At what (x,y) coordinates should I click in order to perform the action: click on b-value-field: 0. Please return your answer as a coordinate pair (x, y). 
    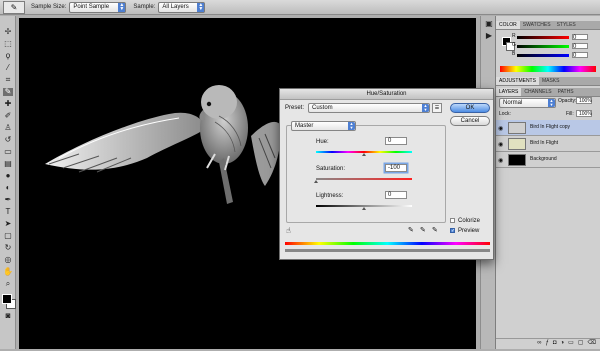
    Looking at the image, I should click on (580, 55).